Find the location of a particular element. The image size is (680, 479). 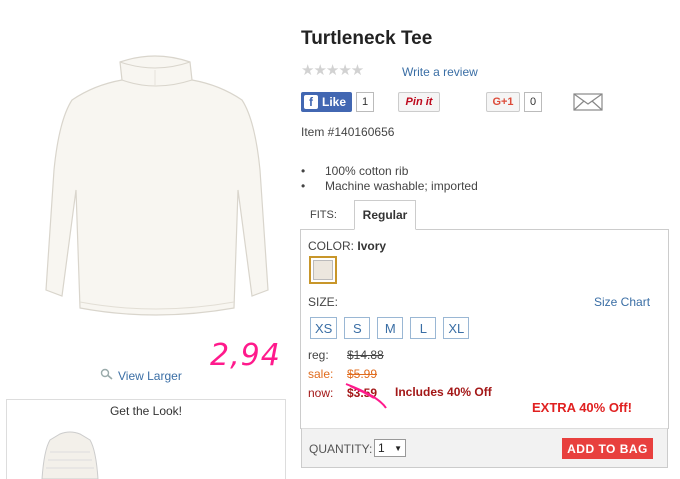

dropdown-arrow-icon: ▼ is located at coordinates (398, 448).